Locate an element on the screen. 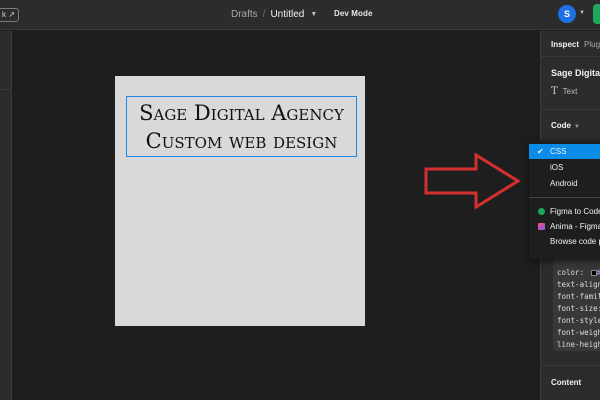 The width and height of the screenshot is (600, 400). tab-plugins: Plugins is located at coordinates (592, 44).